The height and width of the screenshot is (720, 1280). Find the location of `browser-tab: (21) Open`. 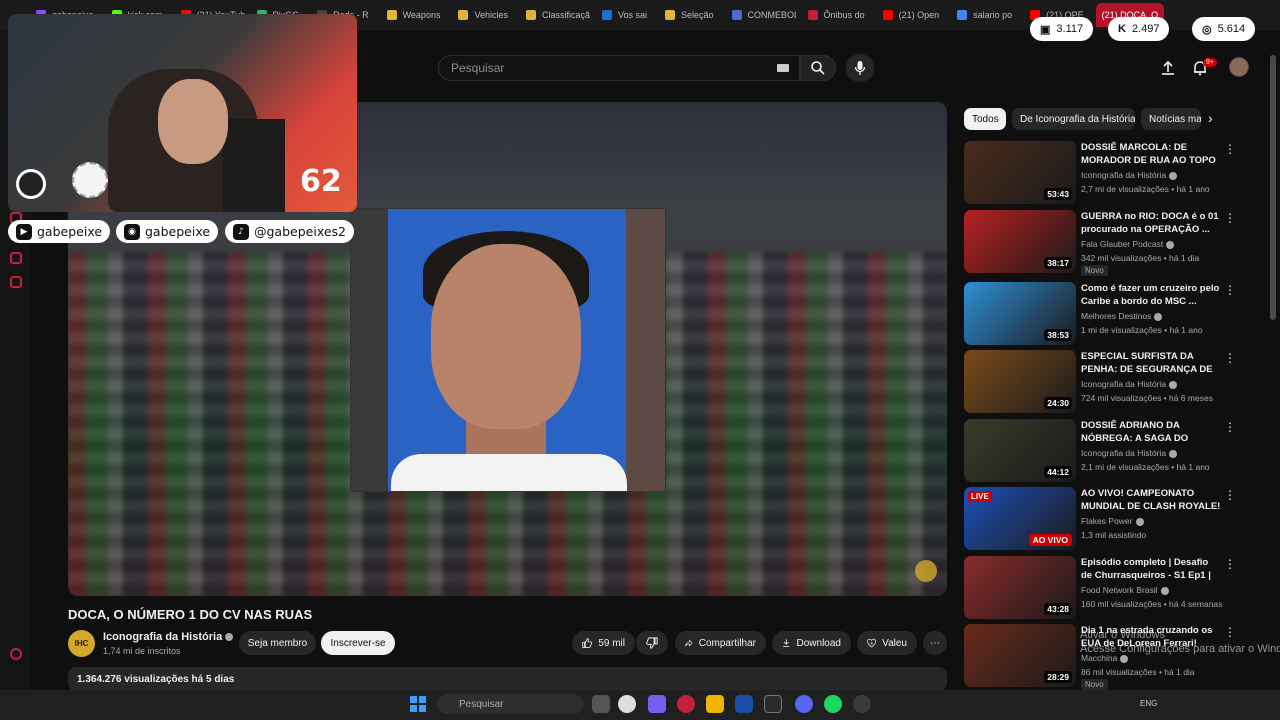

browser-tab: (21) Open is located at coordinates (911, 15).